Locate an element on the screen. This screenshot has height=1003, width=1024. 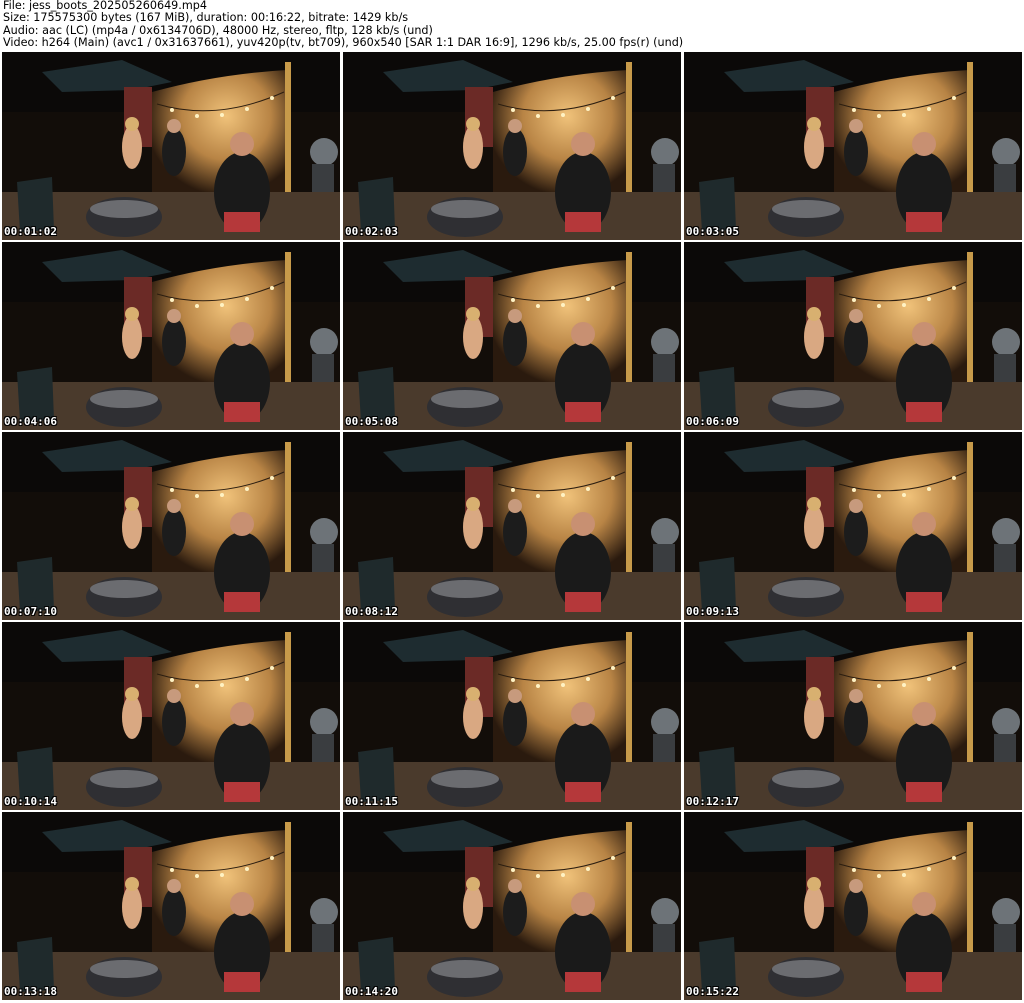
timestamp-label: 00:04:06 is located at coordinates (30, 421).